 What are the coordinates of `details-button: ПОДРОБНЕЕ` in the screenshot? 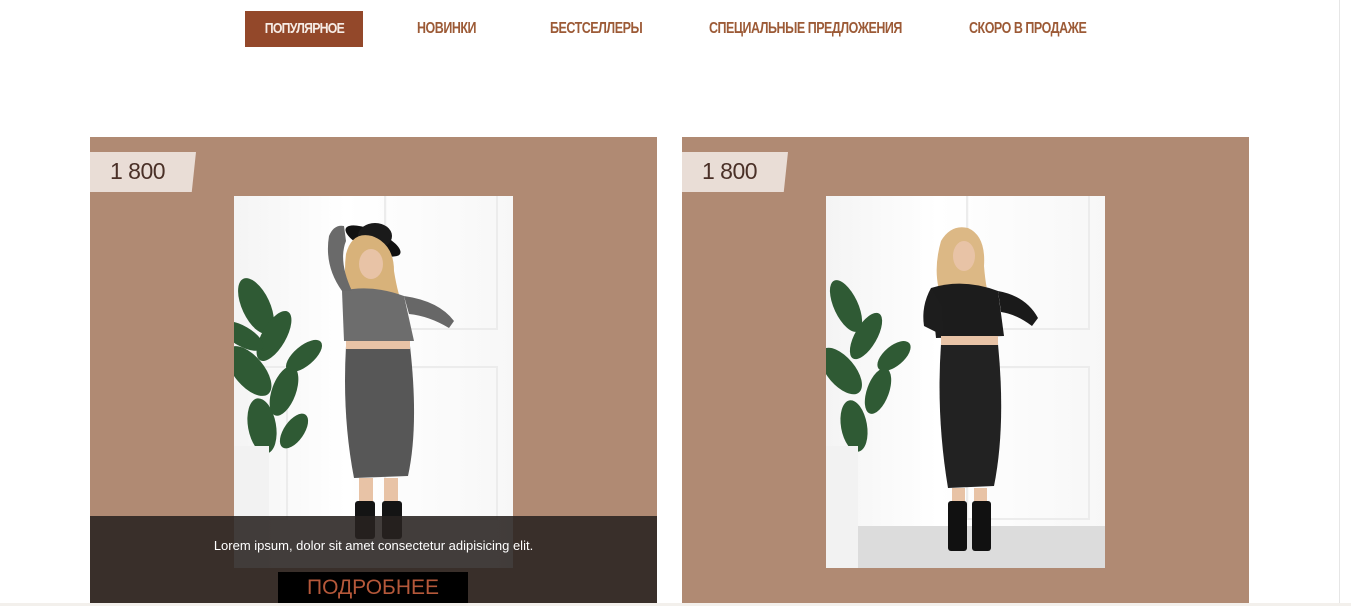 It's located at (373, 589).